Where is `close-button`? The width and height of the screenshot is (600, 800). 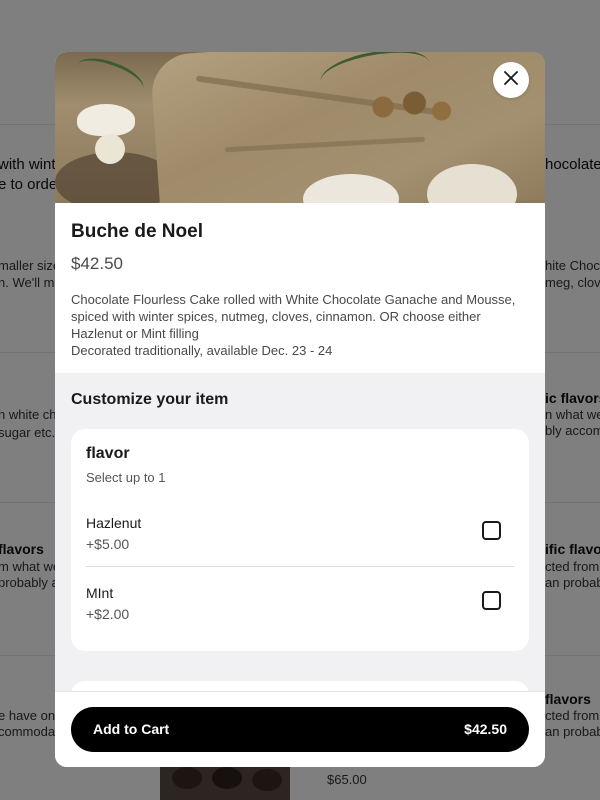 close-button is located at coordinates (511, 80).